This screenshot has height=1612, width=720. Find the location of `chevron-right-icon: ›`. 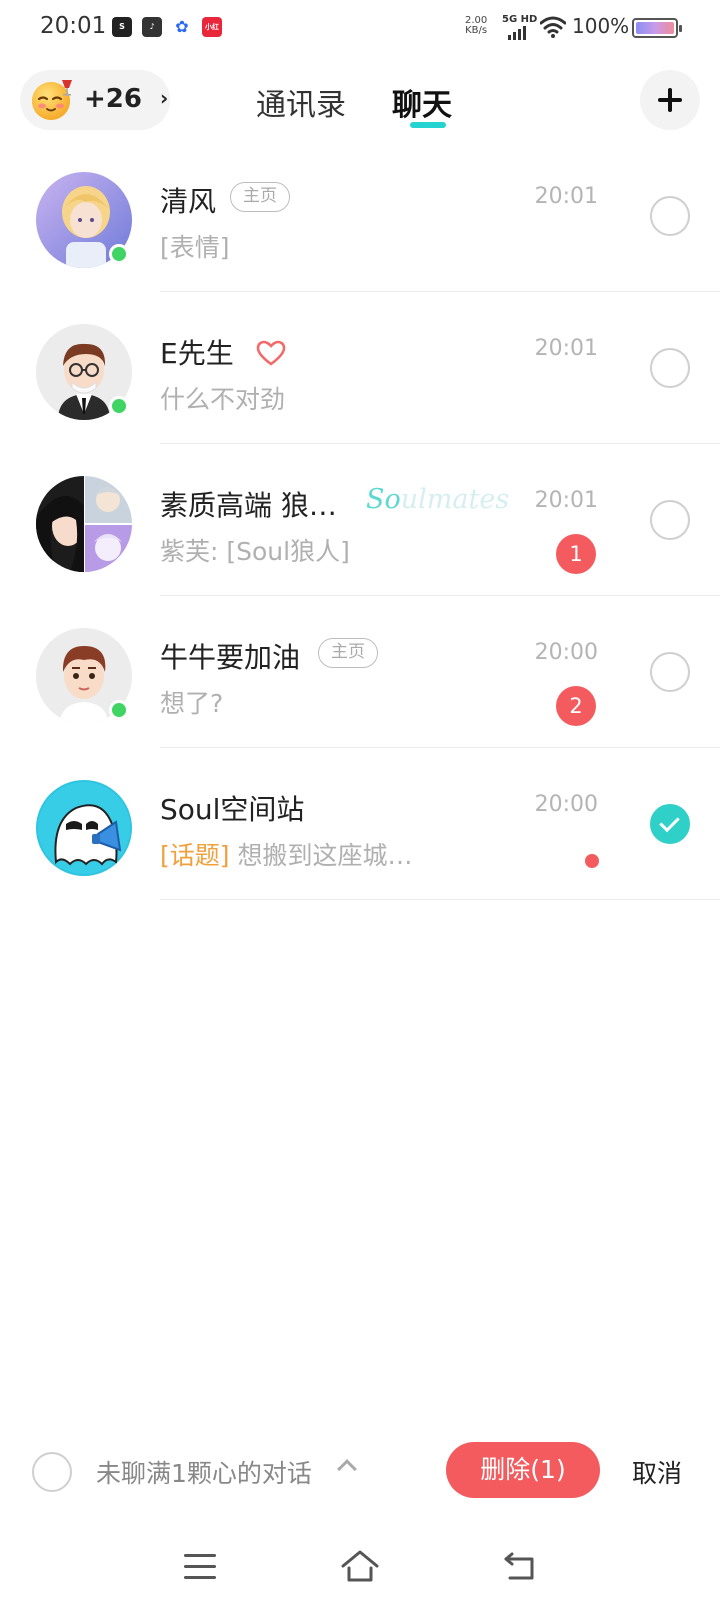

chevron-right-icon: › is located at coordinates (164, 98).